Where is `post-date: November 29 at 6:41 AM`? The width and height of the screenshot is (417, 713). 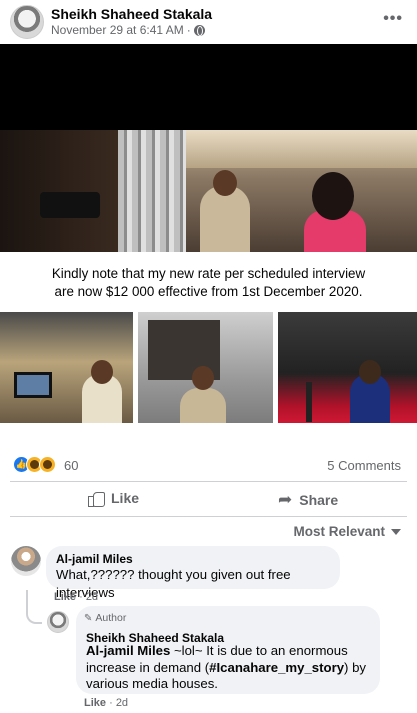 post-date: November 29 at 6:41 AM is located at coordinates (117, 30).